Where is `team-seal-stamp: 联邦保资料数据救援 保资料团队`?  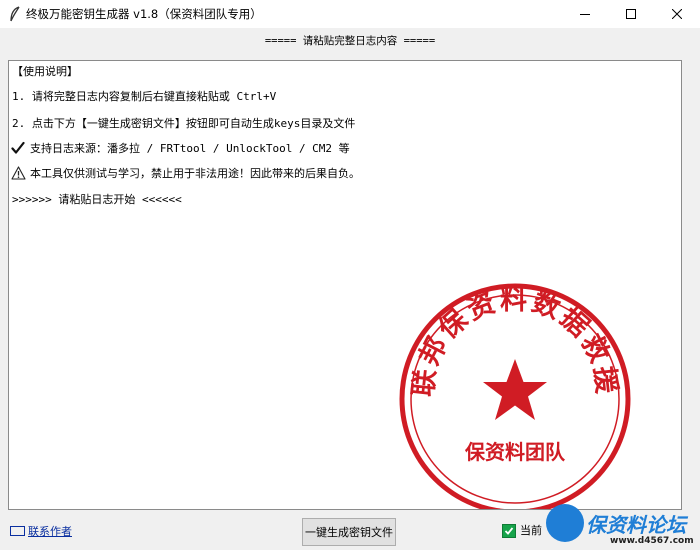
team-seal-stamp: 联邦保资料数据救援 保资料团队 is located at coordinates (515, 396).